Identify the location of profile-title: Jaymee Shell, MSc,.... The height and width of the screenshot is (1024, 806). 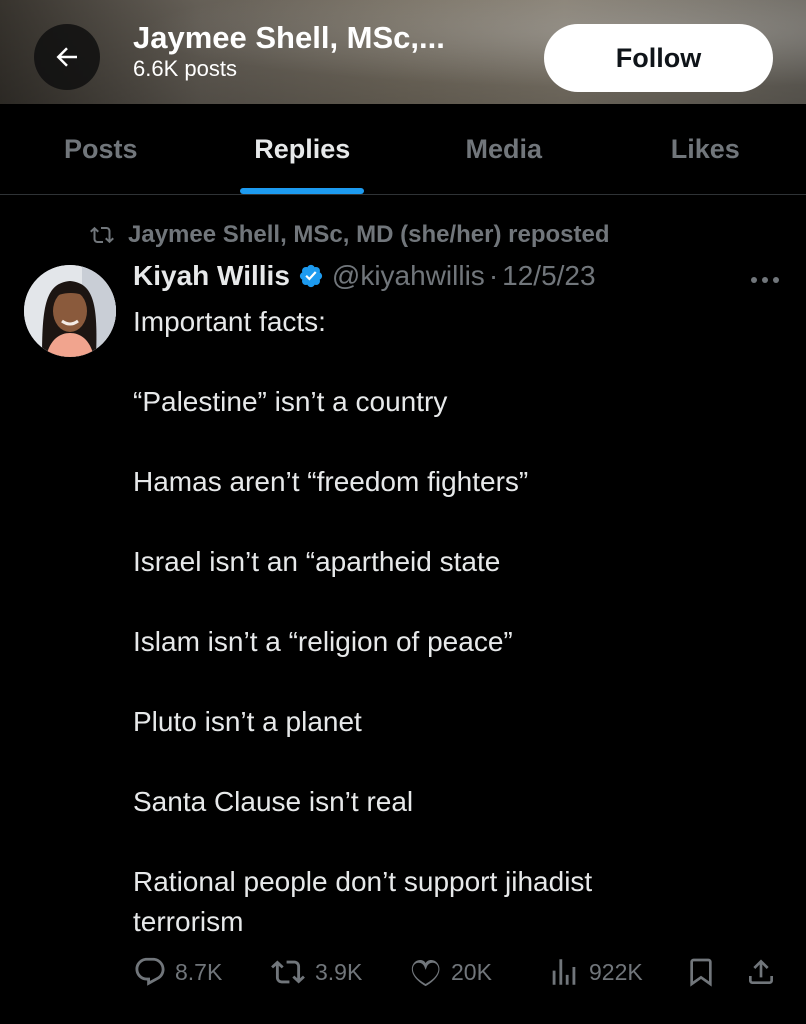
(289, 37).